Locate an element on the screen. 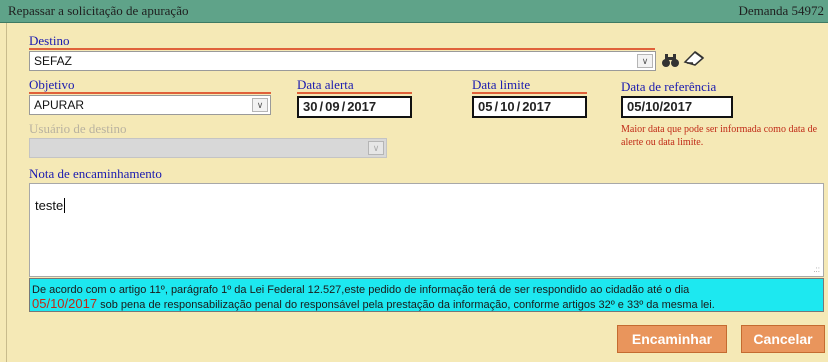 This screenshot has height=362, width=828. nota-value: teste is located at coordinates (49, 205).